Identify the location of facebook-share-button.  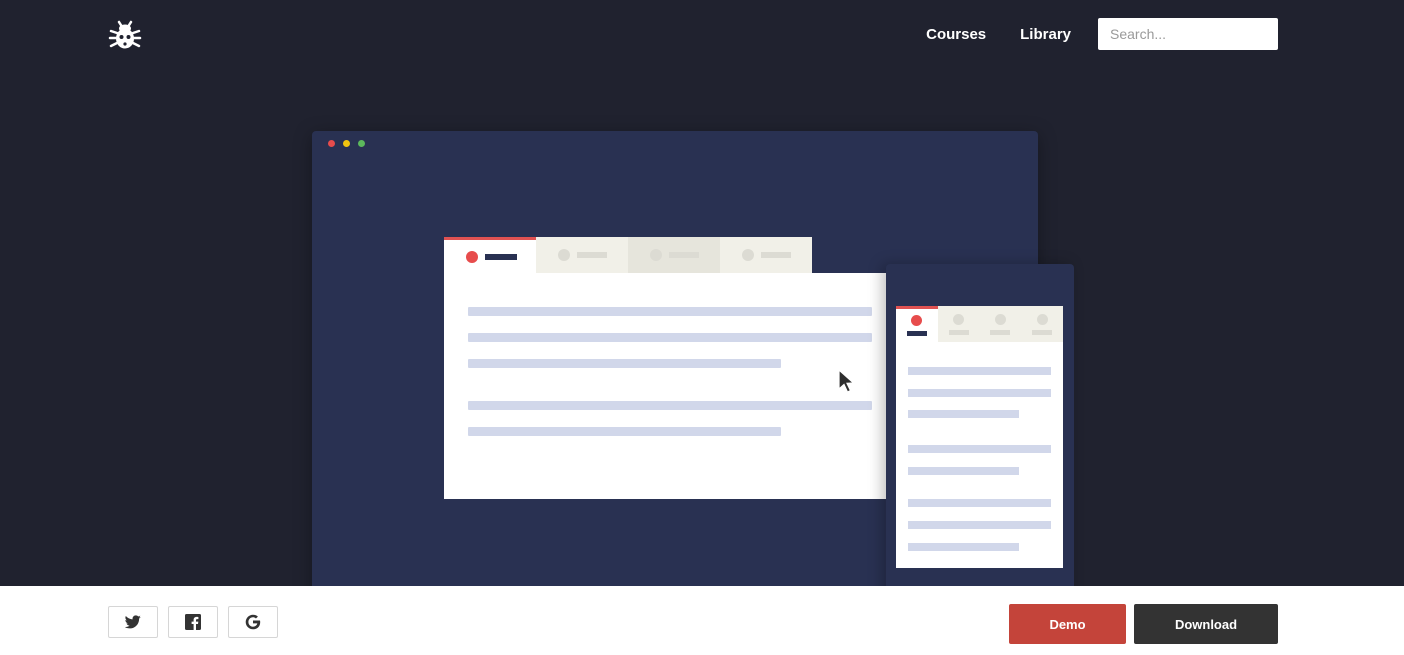
(193, 622).